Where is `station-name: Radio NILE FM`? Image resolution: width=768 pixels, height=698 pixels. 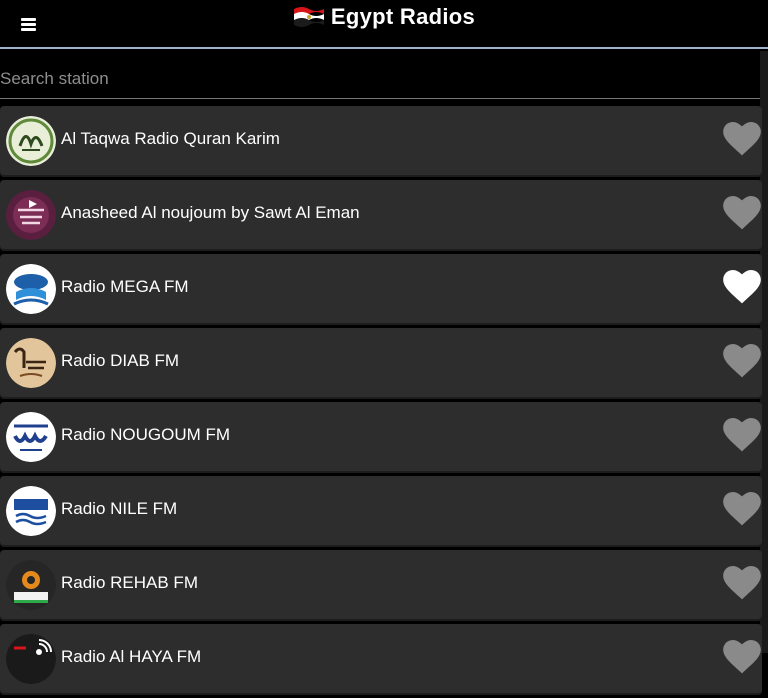 station-name: Radio NILE FM is located at coordinates (119, 508).